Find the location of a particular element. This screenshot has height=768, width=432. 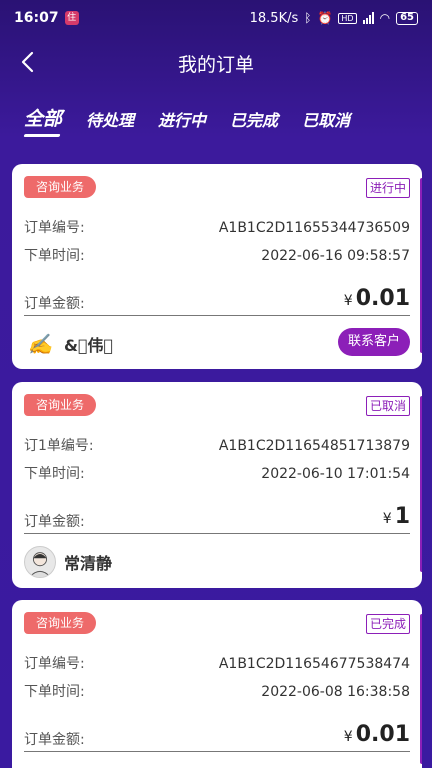

order-number-row: 订单编号: A1B1C2D11654677538474 is located at coordinates (217, 664).